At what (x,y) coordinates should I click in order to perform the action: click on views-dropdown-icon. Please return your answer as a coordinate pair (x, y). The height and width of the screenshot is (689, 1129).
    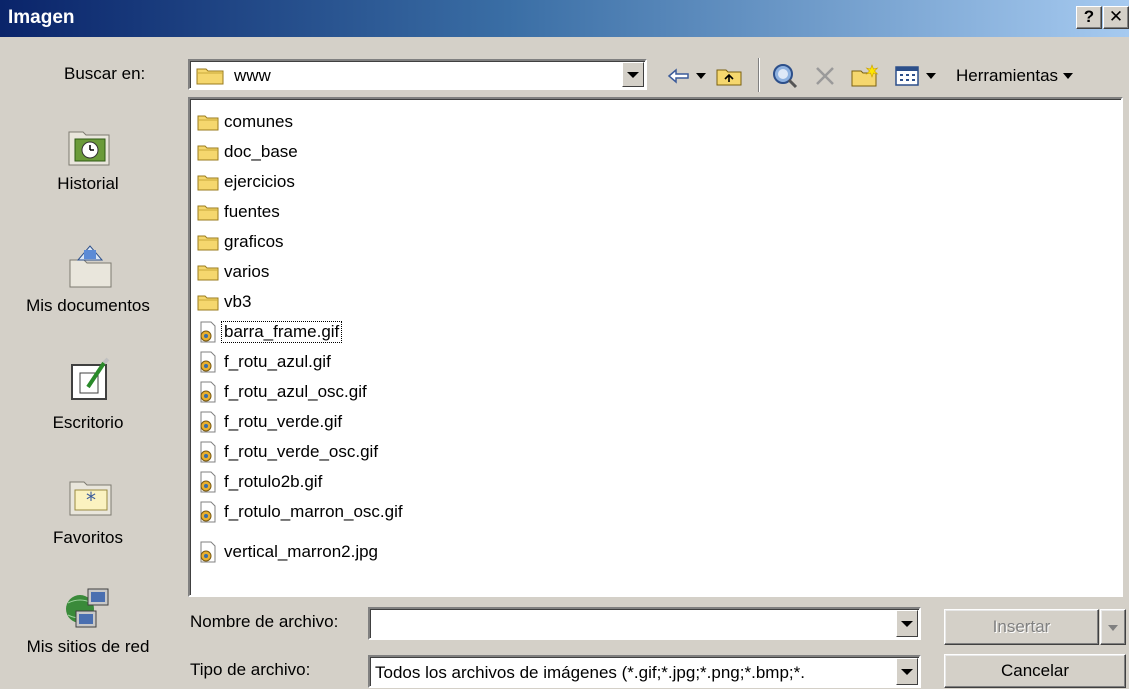
    Looking at the image, I should click on (931, 76).